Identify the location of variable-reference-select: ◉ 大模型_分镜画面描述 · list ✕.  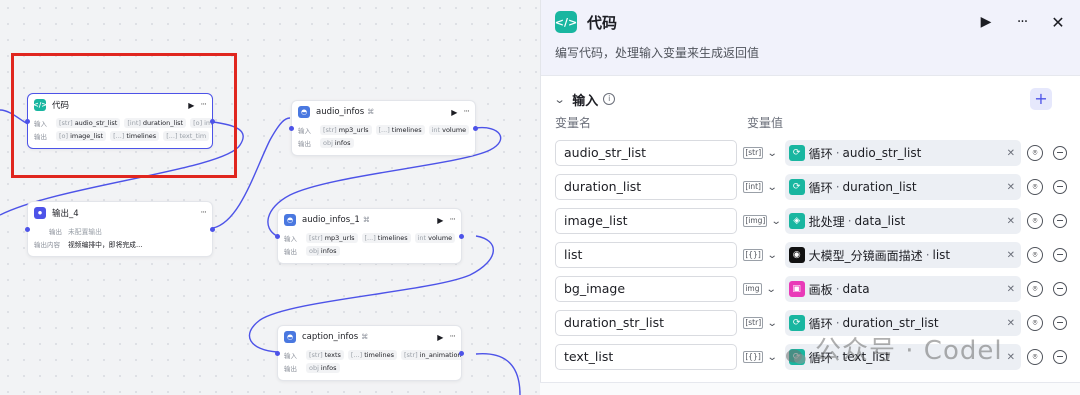
(902, 255).